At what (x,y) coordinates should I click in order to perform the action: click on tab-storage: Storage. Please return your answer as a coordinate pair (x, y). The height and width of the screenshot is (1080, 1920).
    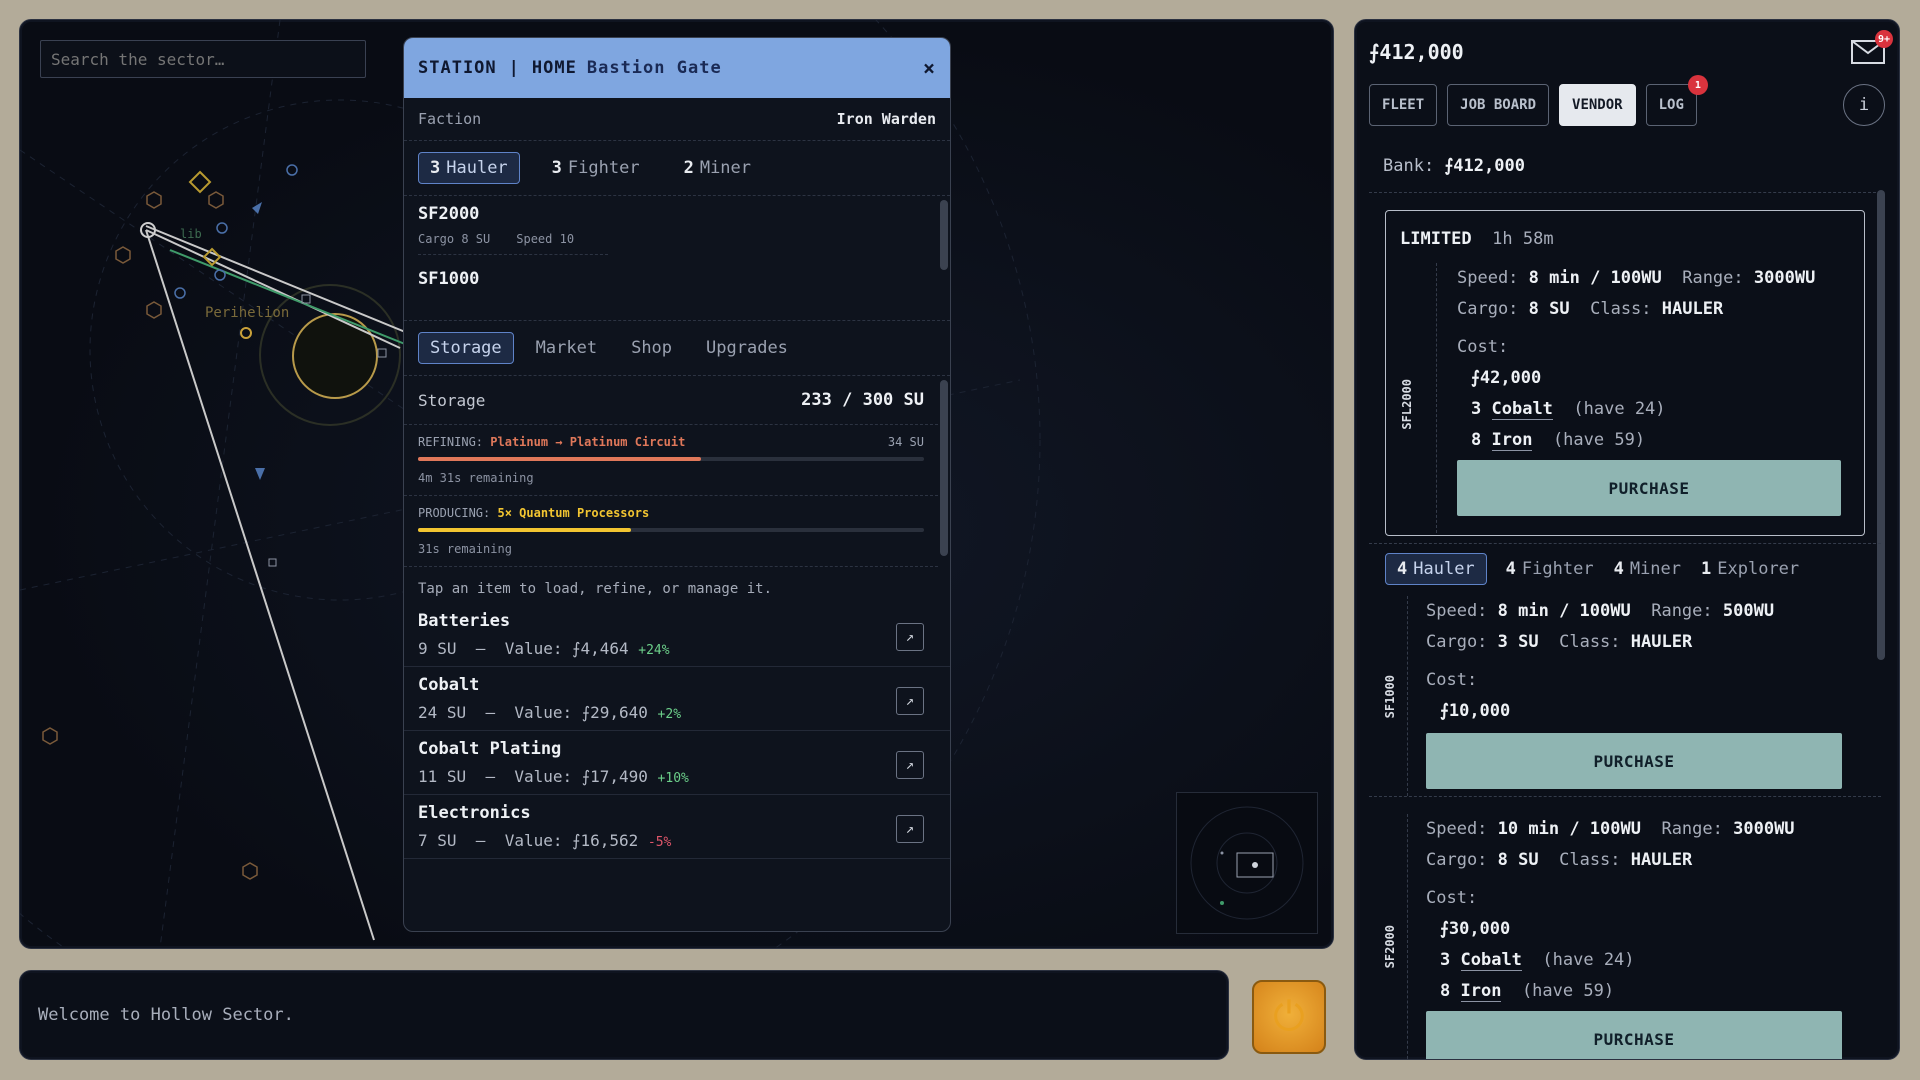
    Looking at the image, I should click on (466, 348).